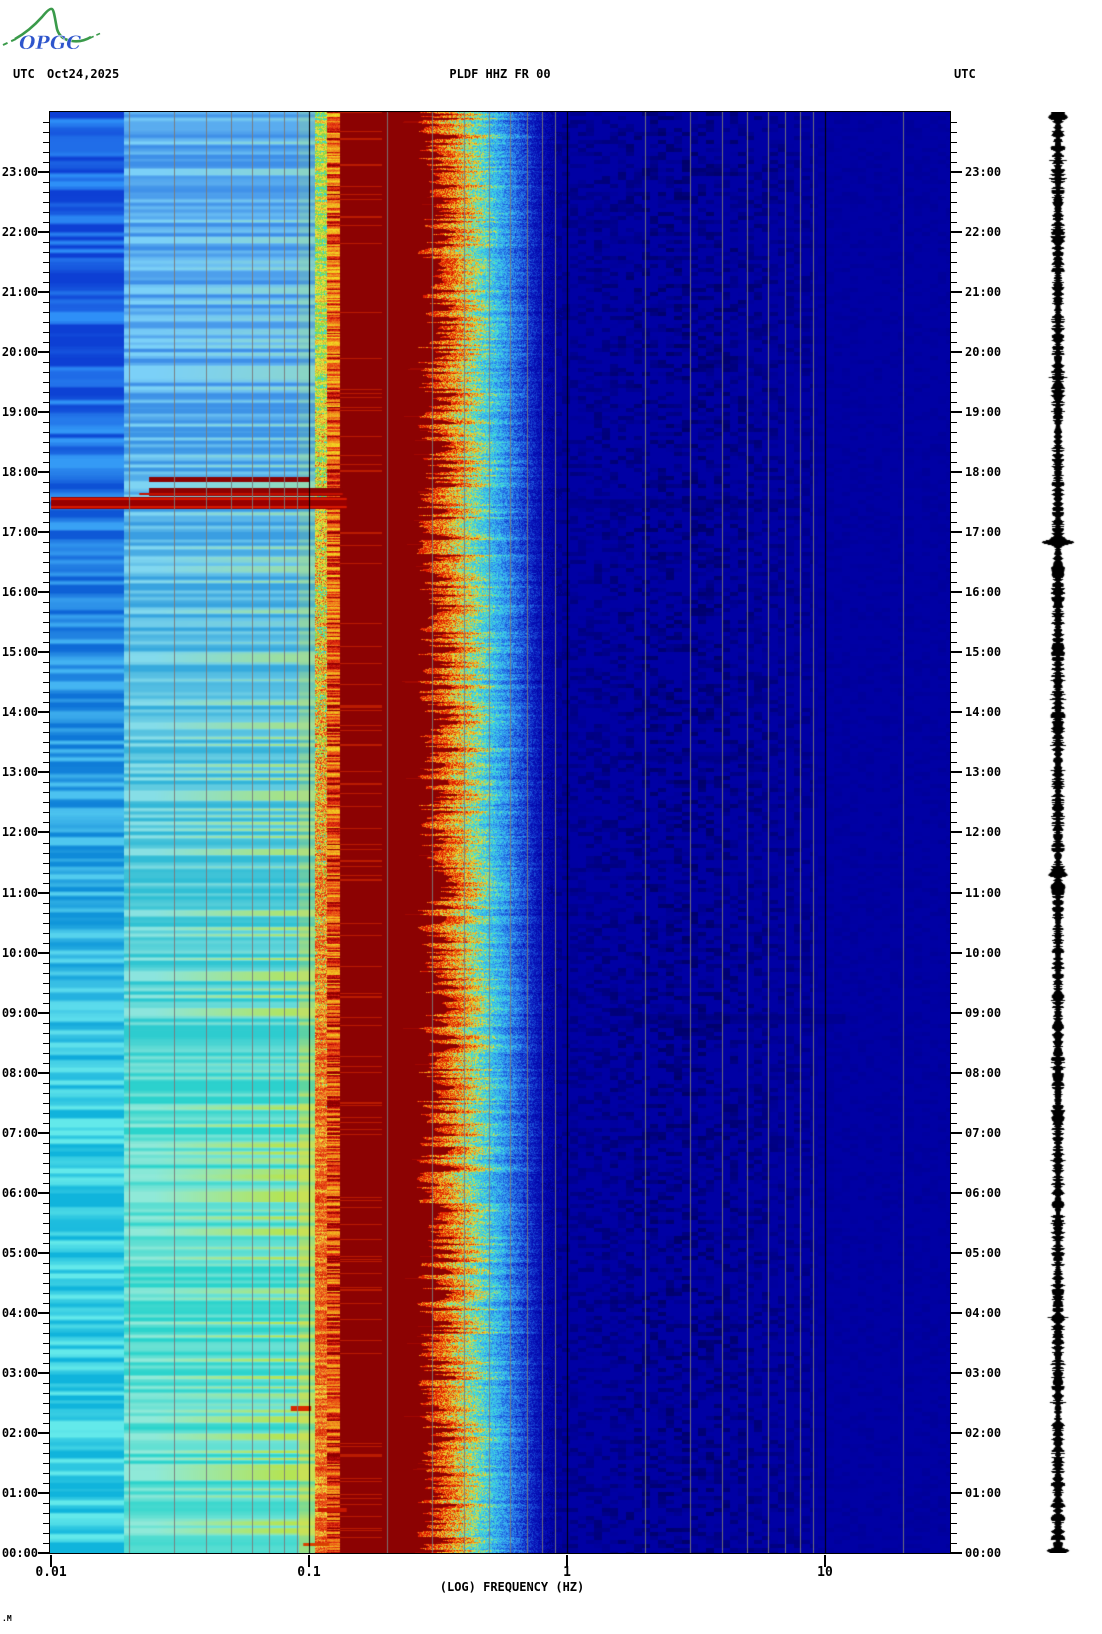 The image size is (1102, 1634). What do you see at coordinates (19, 172) in the screenshot?
I see `time-label-left: 23:00` at bounding box center [19, 172].